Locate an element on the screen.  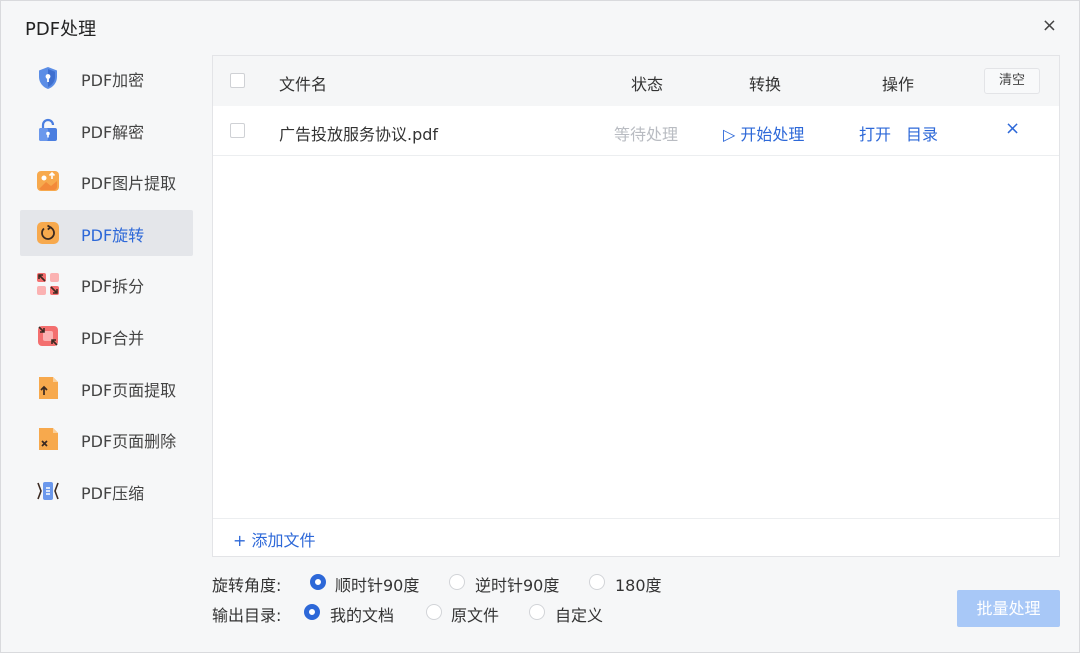
sidebar-item-page-extract: PDF页面提取 is located at coordinates (106, 388).